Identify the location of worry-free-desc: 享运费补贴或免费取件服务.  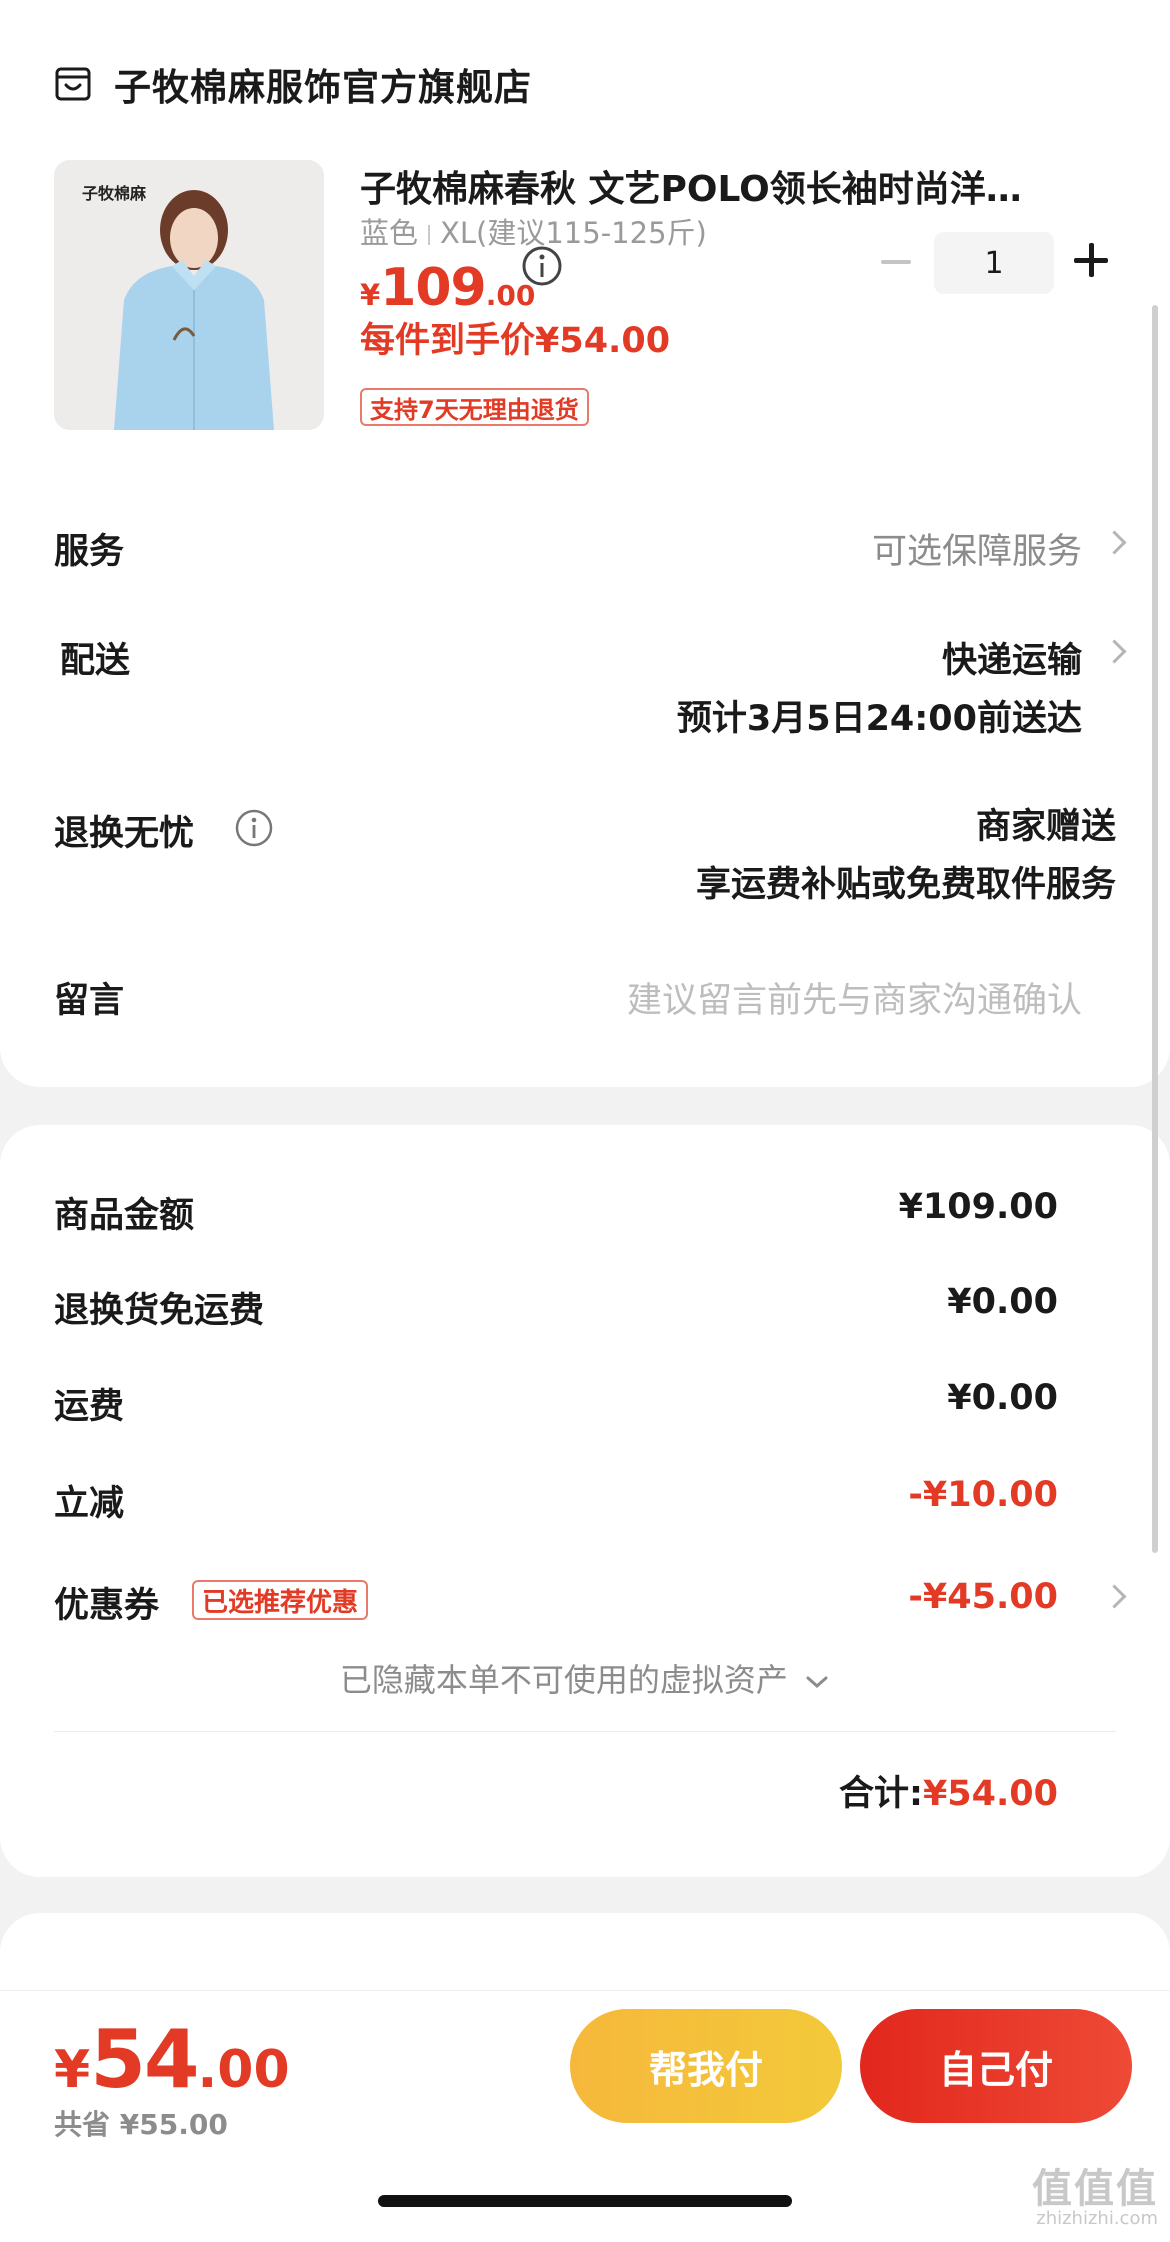
(905, 885).